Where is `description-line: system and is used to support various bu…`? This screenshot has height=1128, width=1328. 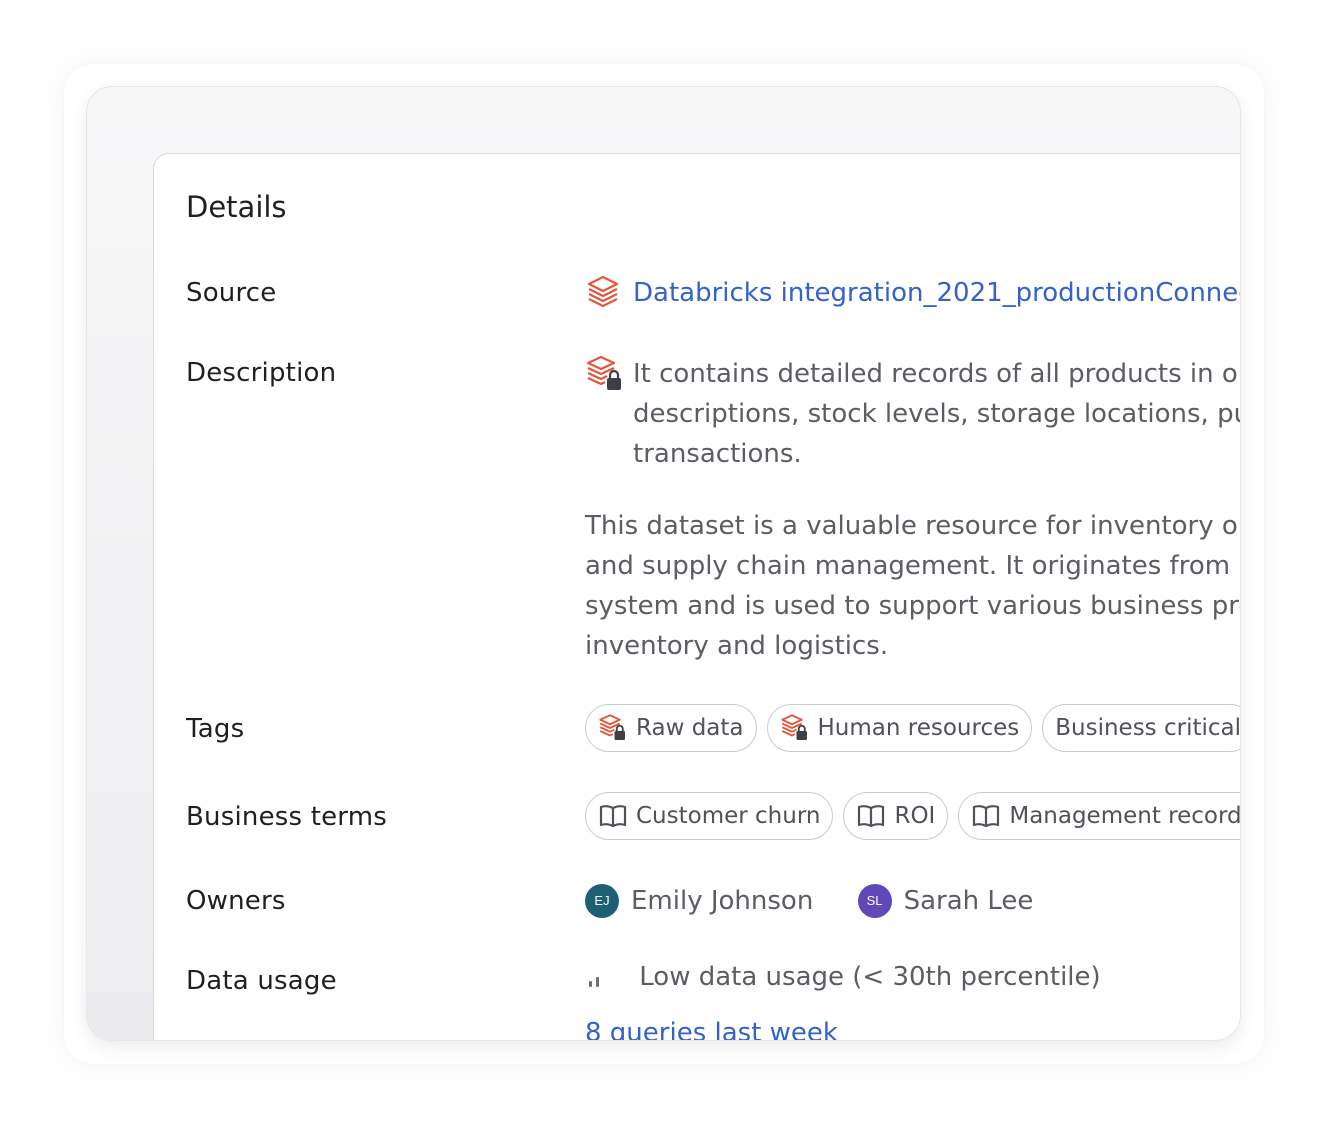 description-line: system and is used to support various bu… is located at coordinates (912, 606).